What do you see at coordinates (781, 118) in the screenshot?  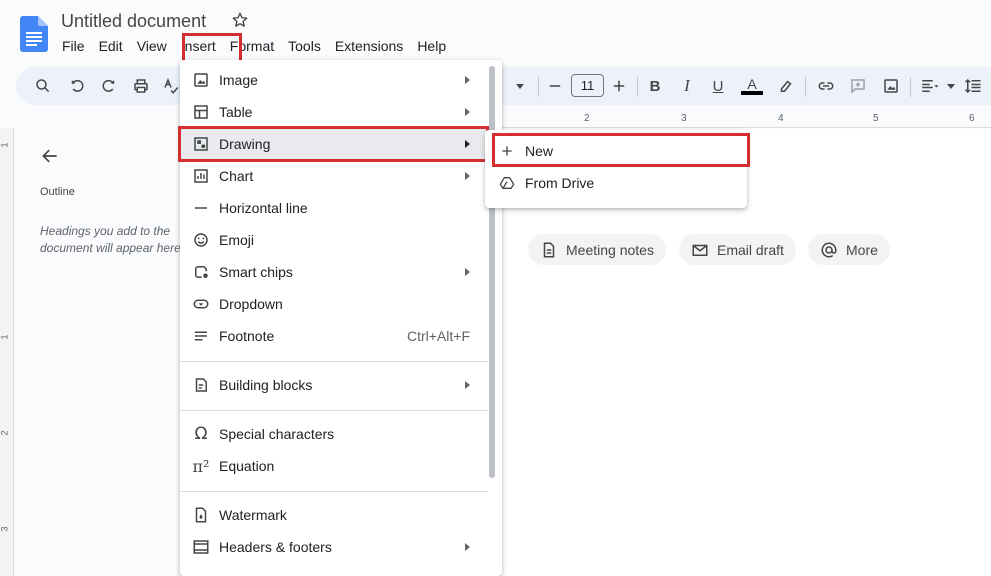 I see `ruler-tick: 4` at bounding box center [781, 118].